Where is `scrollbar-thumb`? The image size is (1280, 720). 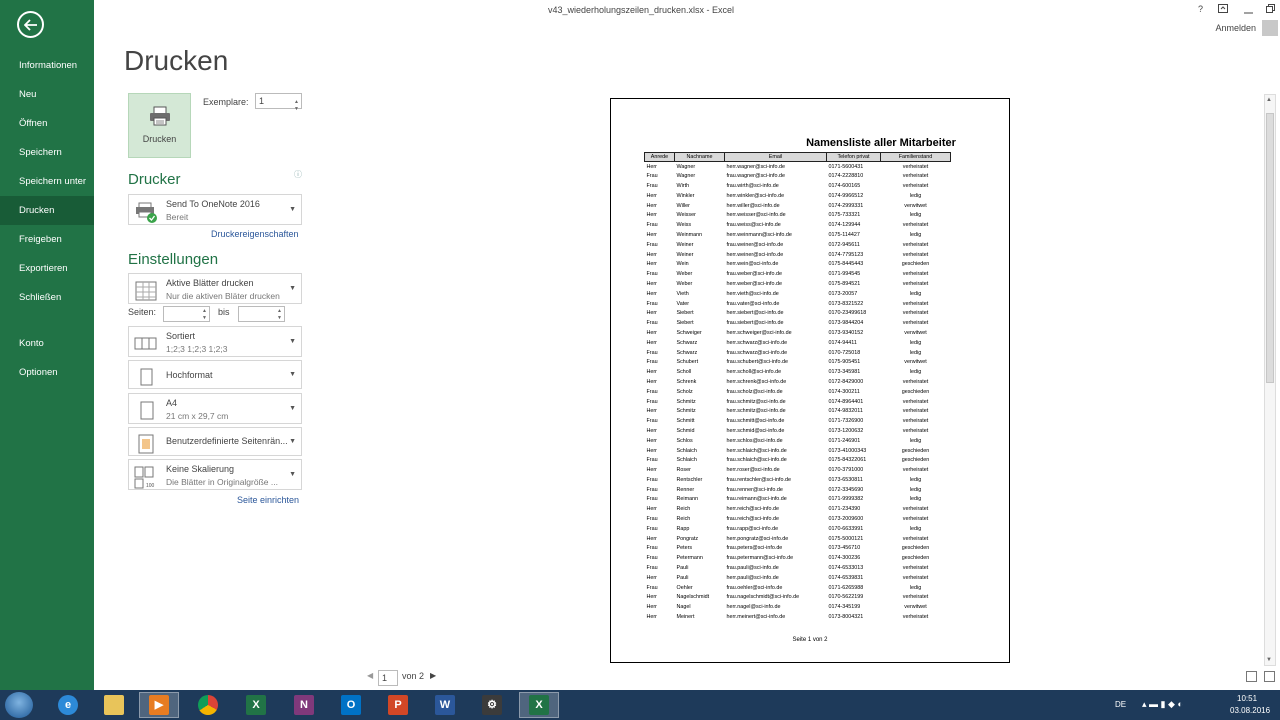
scrollbar-thumb is located at coordinates (1270, 248).